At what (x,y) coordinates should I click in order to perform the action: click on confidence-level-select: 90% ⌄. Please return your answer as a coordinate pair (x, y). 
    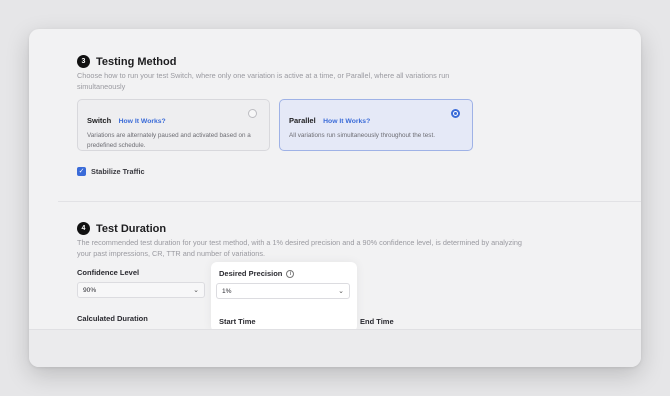
    Looking at the image, I should click on (141, 290).